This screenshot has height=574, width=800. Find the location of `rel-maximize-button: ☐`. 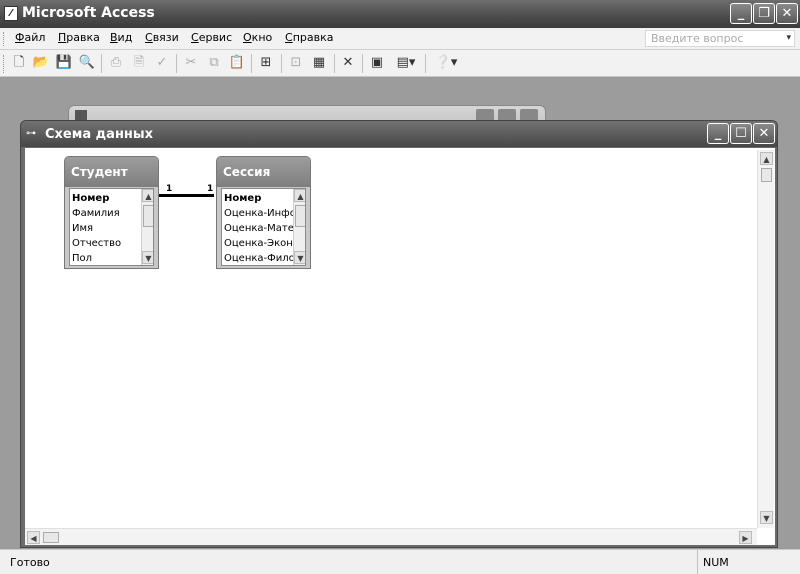

rel-maximize-button: ☐ is located at coordinates (741, 133).